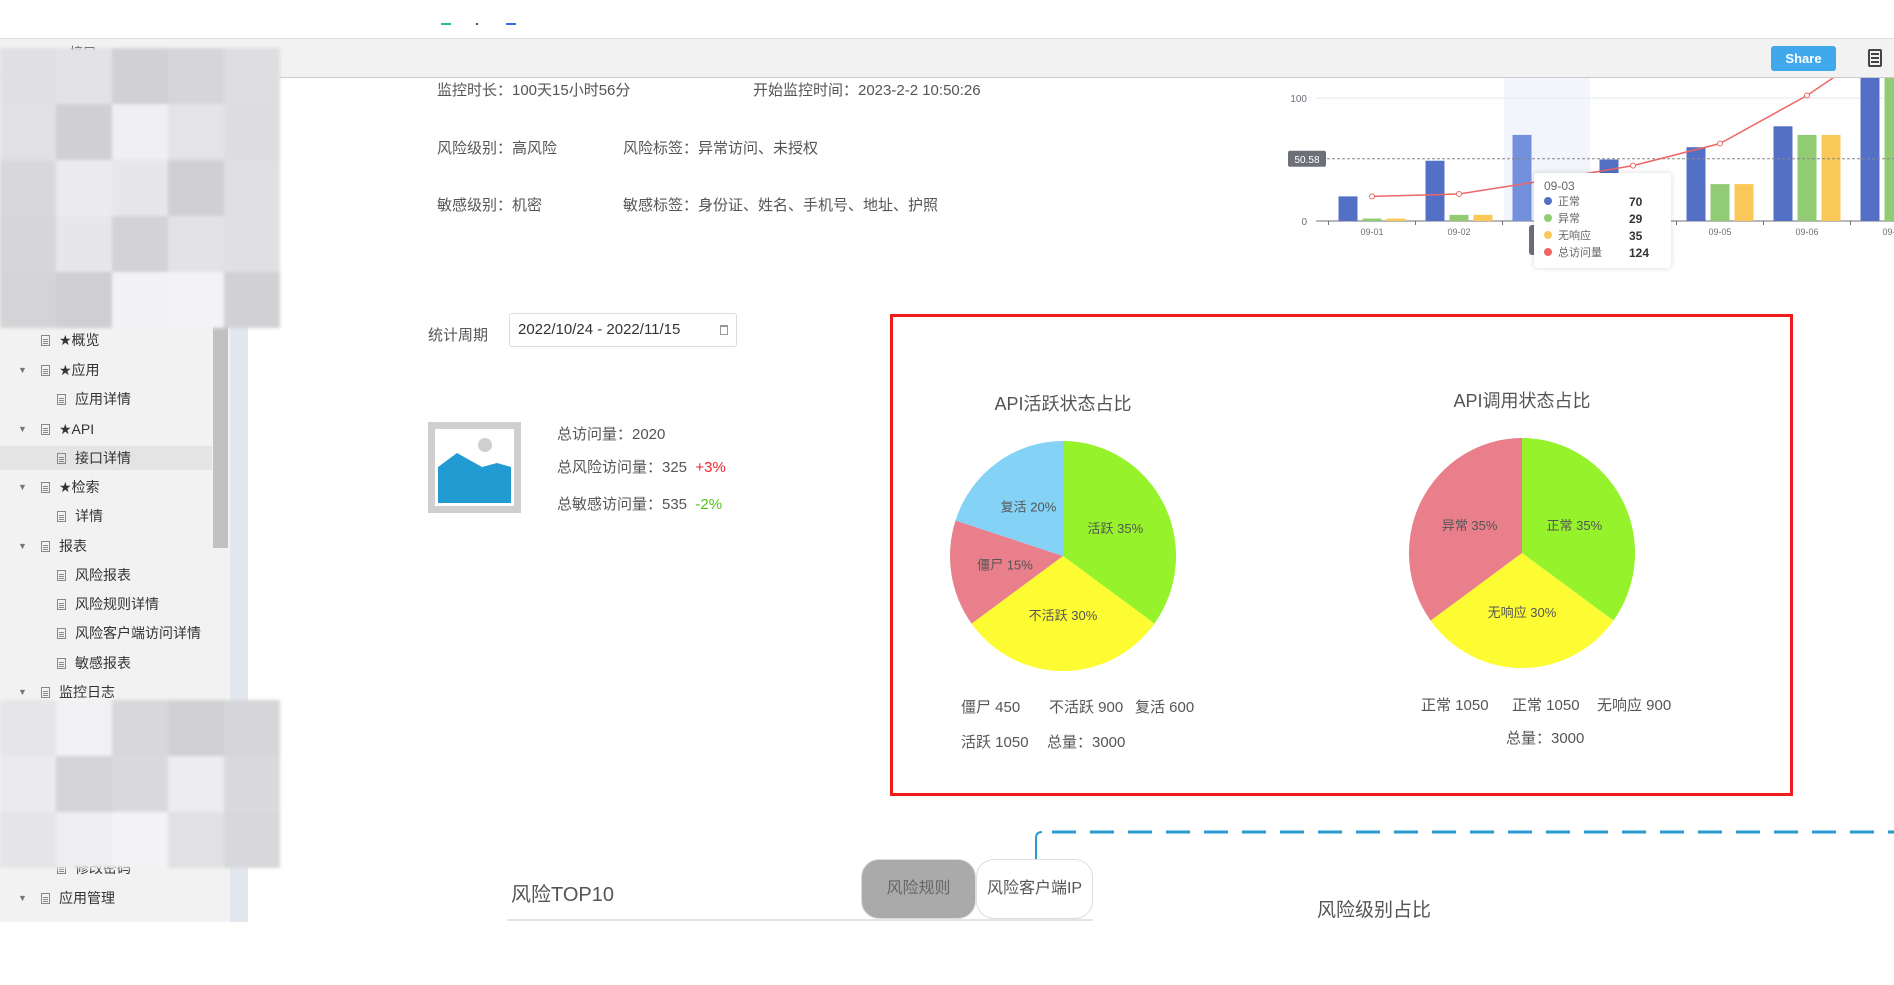  I want to click on legend-inactive: 不活跃 900, so click(1086, 707).